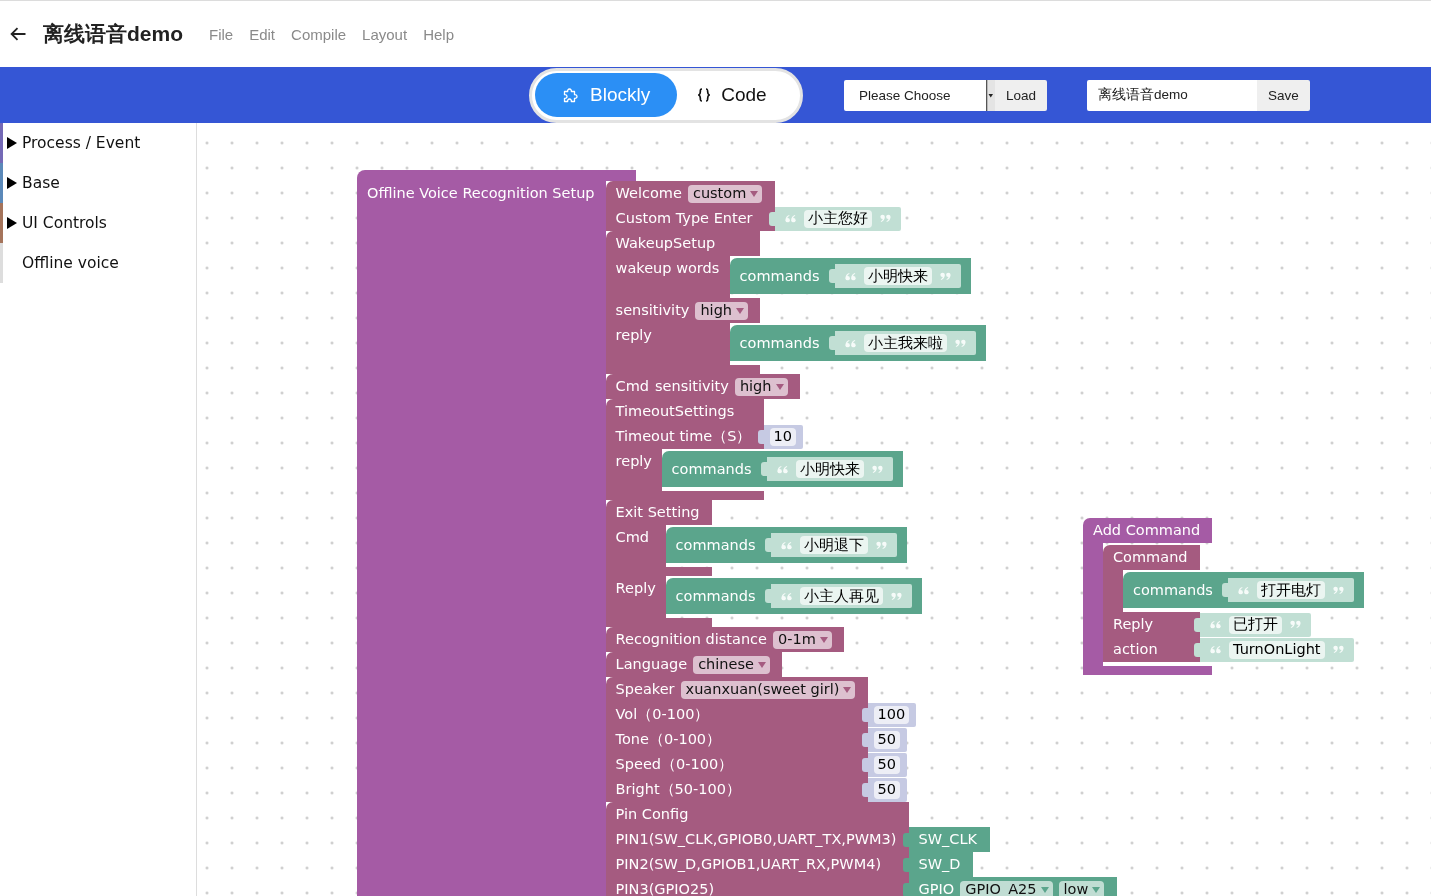 This screenshot has width=1431, height=896. What do you see at coordinates (939, 864) in the screenshot?
I see `block-label: SW_D` at bounding box center [939, 864].